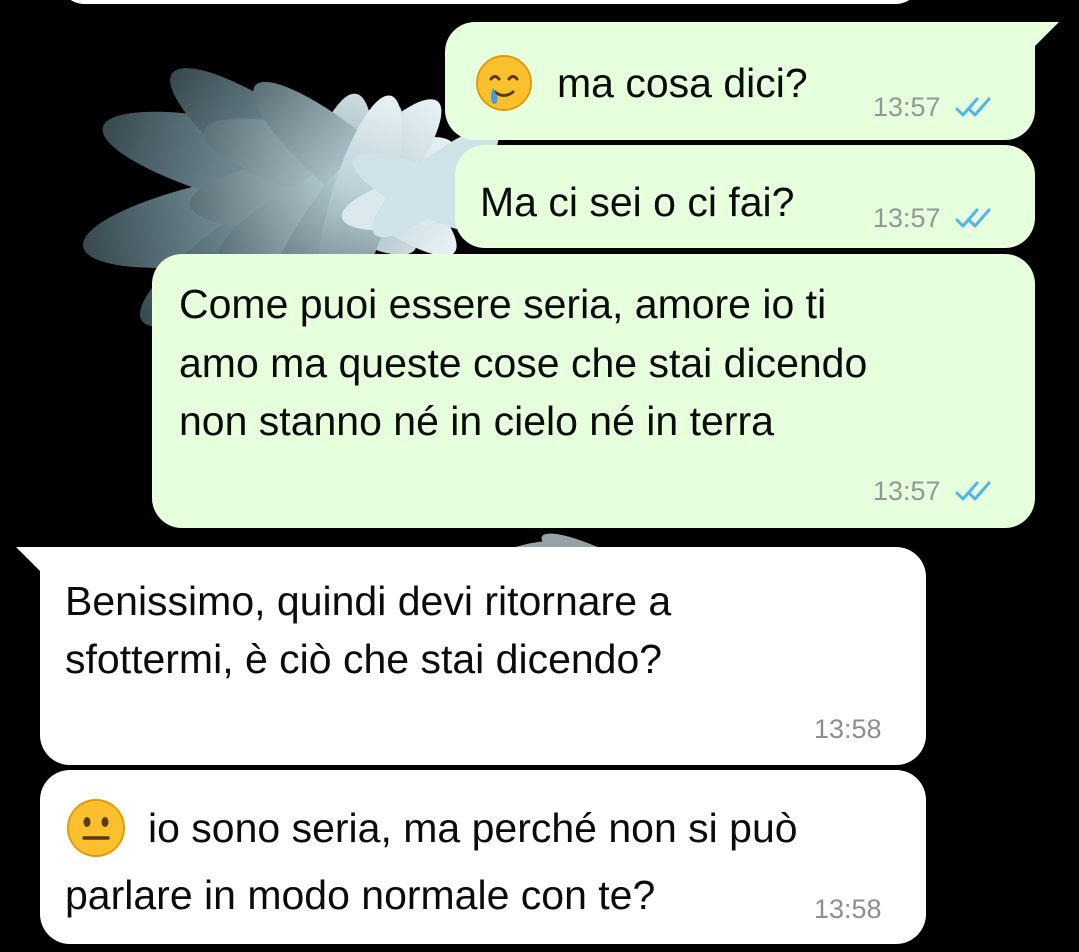 This screenshot has height=952, width=1079. What do you see at coordinates (682, 83) in the screenshot?
I see `message-text: ma cosa dici?` at bounding box center [682, 83].